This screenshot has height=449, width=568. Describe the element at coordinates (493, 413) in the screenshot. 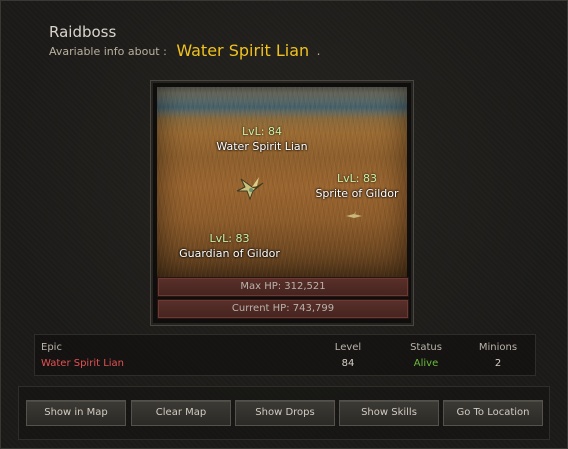

I see `go-to-location-button: Go To Location` at that location.